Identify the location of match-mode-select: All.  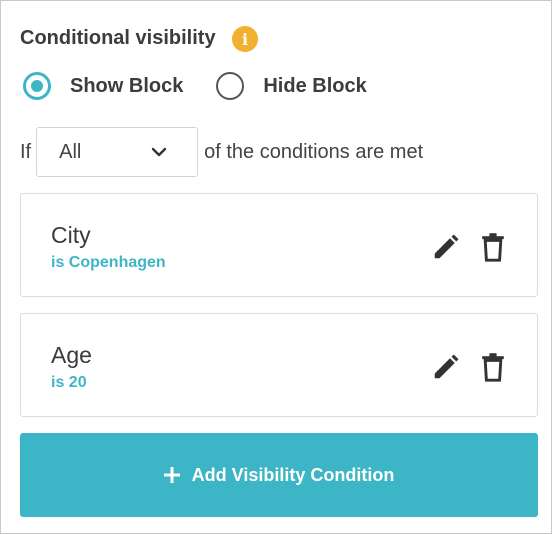
(117, 152).